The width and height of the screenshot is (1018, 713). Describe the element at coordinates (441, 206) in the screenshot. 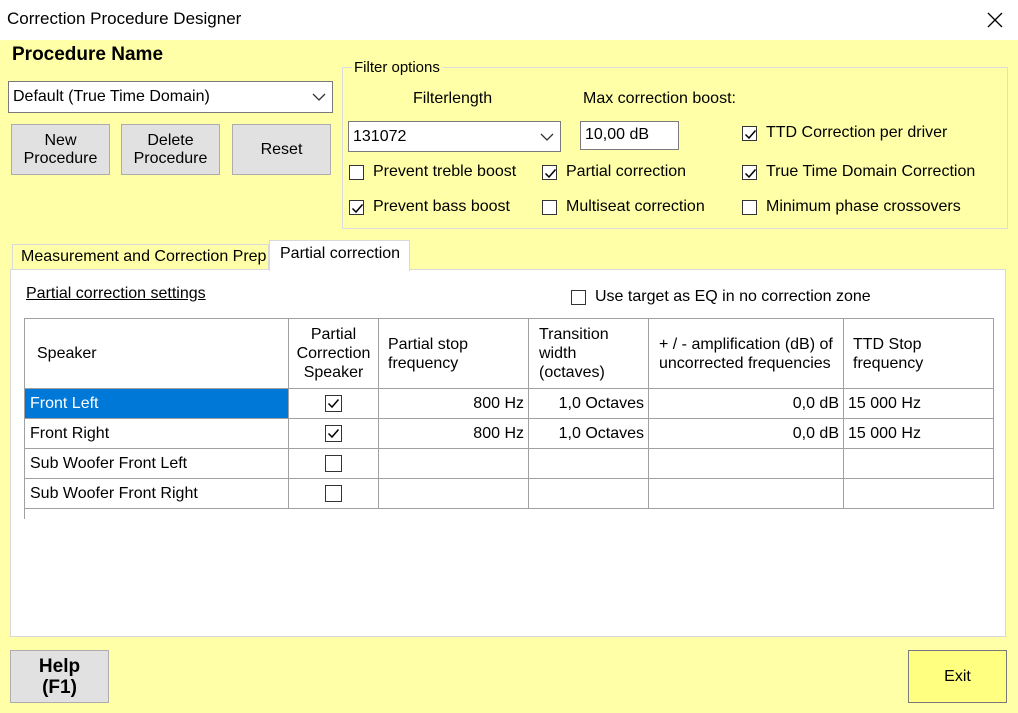

I see `prevent-bass-label: Prevent bass boost` at that location.